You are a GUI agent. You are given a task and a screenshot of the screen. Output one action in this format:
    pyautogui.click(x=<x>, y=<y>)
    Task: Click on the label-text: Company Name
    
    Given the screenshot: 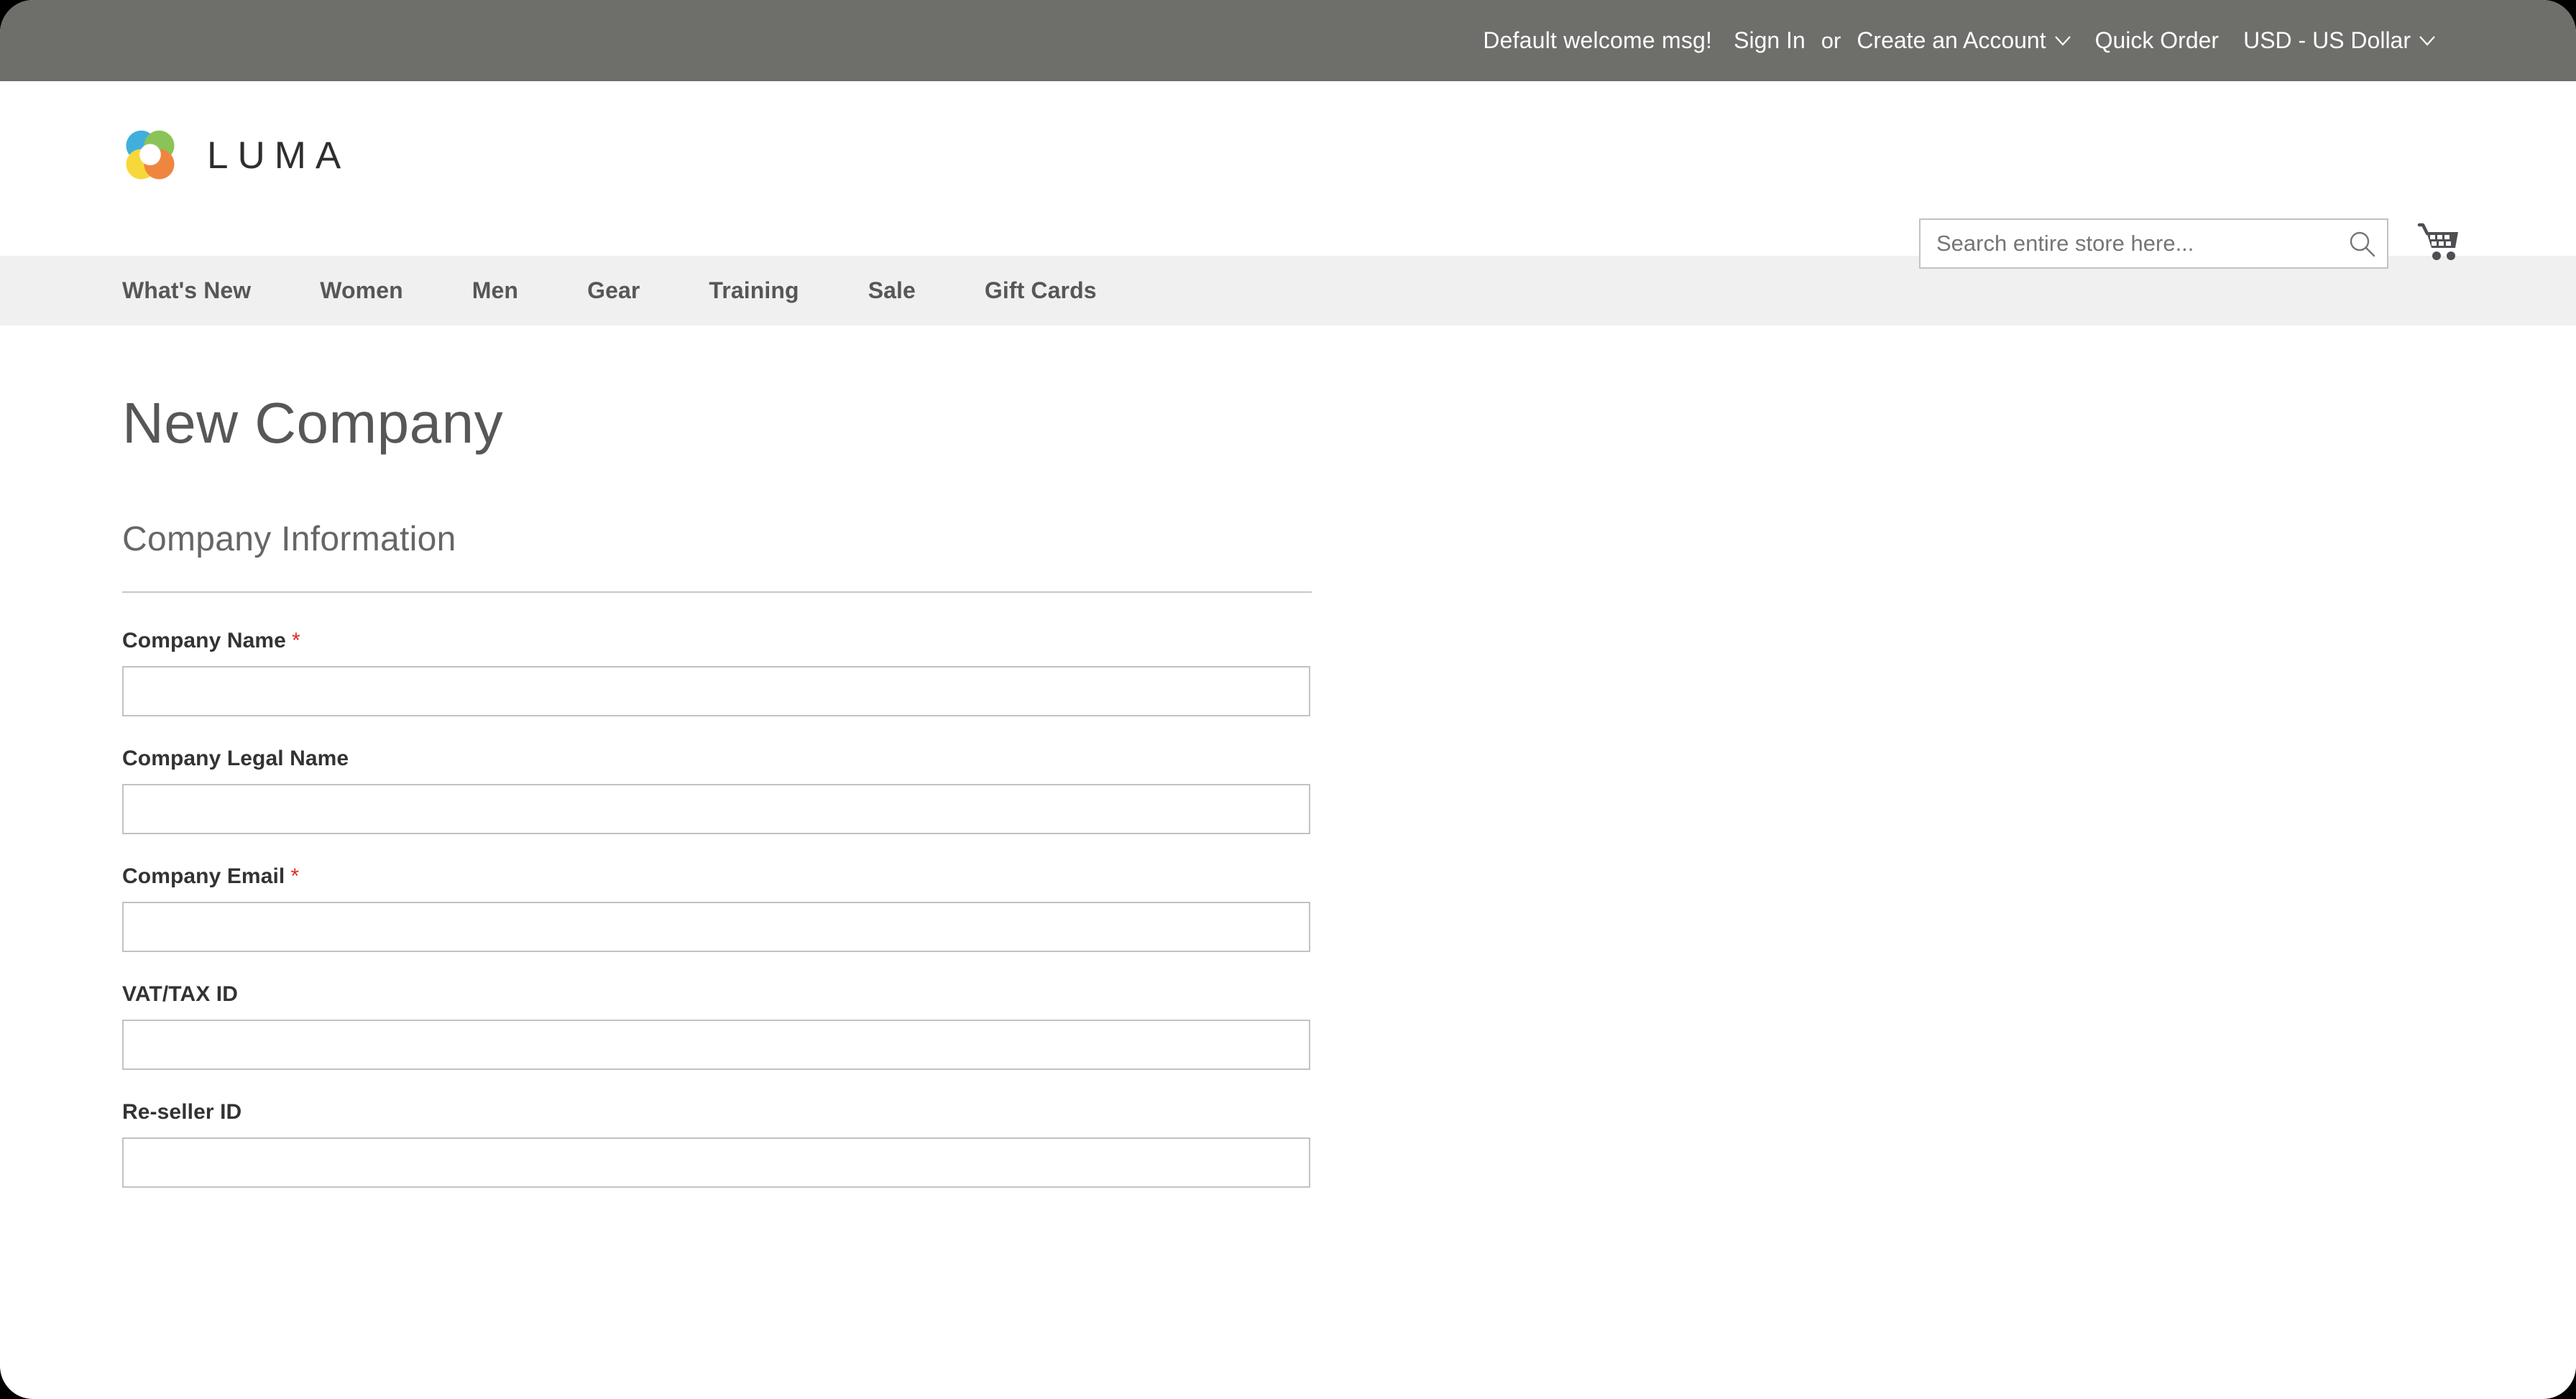 What is the action you would take?
    pyautogui.click(x=204, y=640)
    